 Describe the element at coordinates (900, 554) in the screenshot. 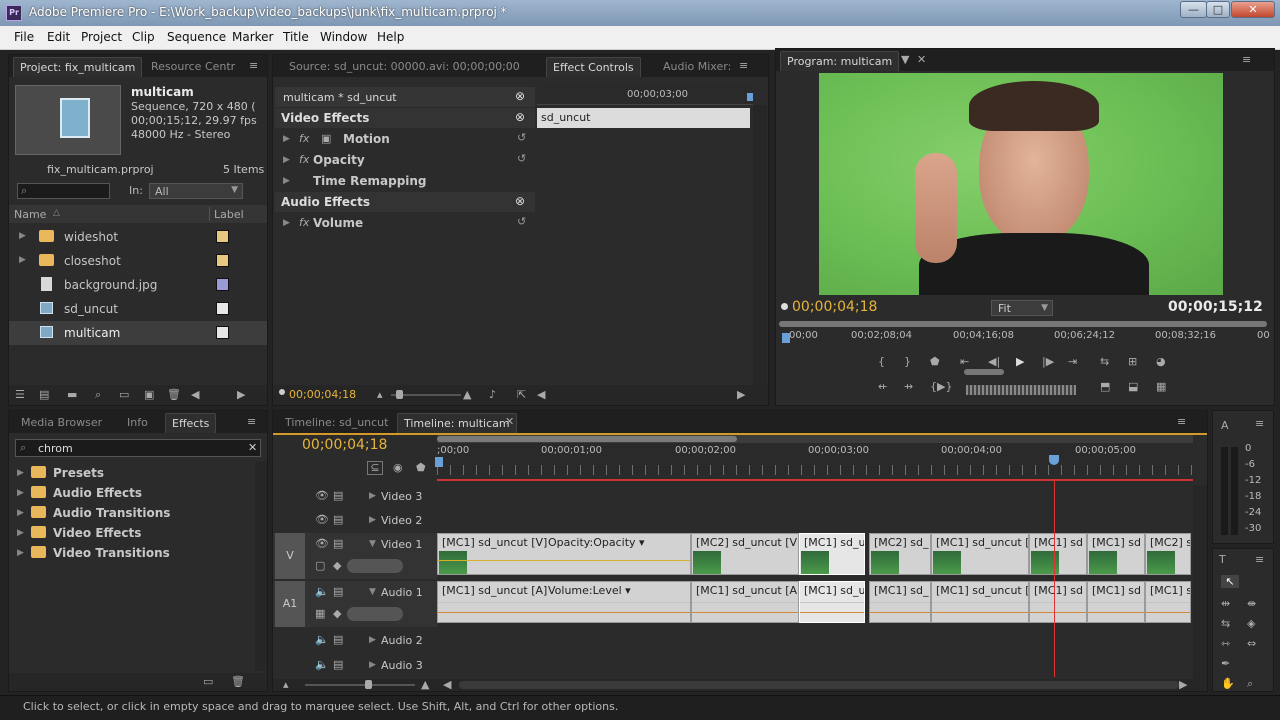

I see `timeline-clip: [MC2] sd_` at that location.